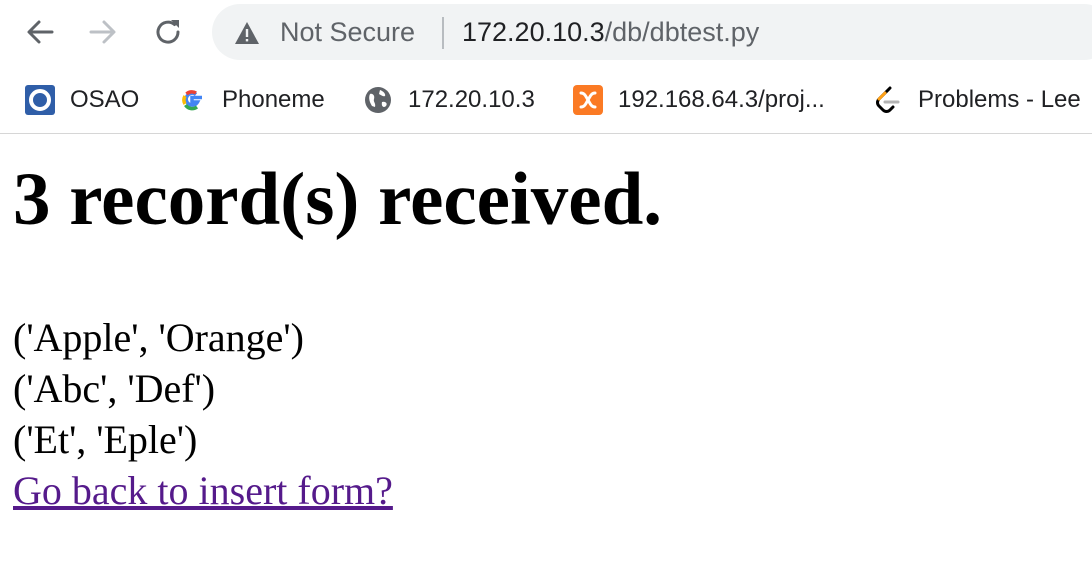 The width and height of the screenshot is (1092, 580). Describe the element at coordinates (443, 33) in the screenshot. I see `omnibox-divider` at that location.